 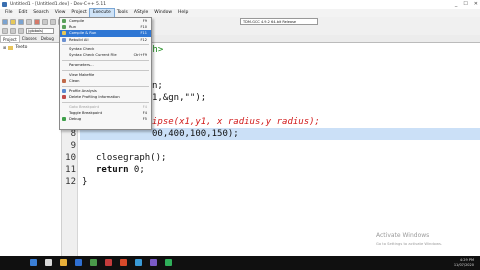 What do you see at coordinates (29, 21) in the screenshot?
I see `save-all-icon` at bounding box center [29, 21].